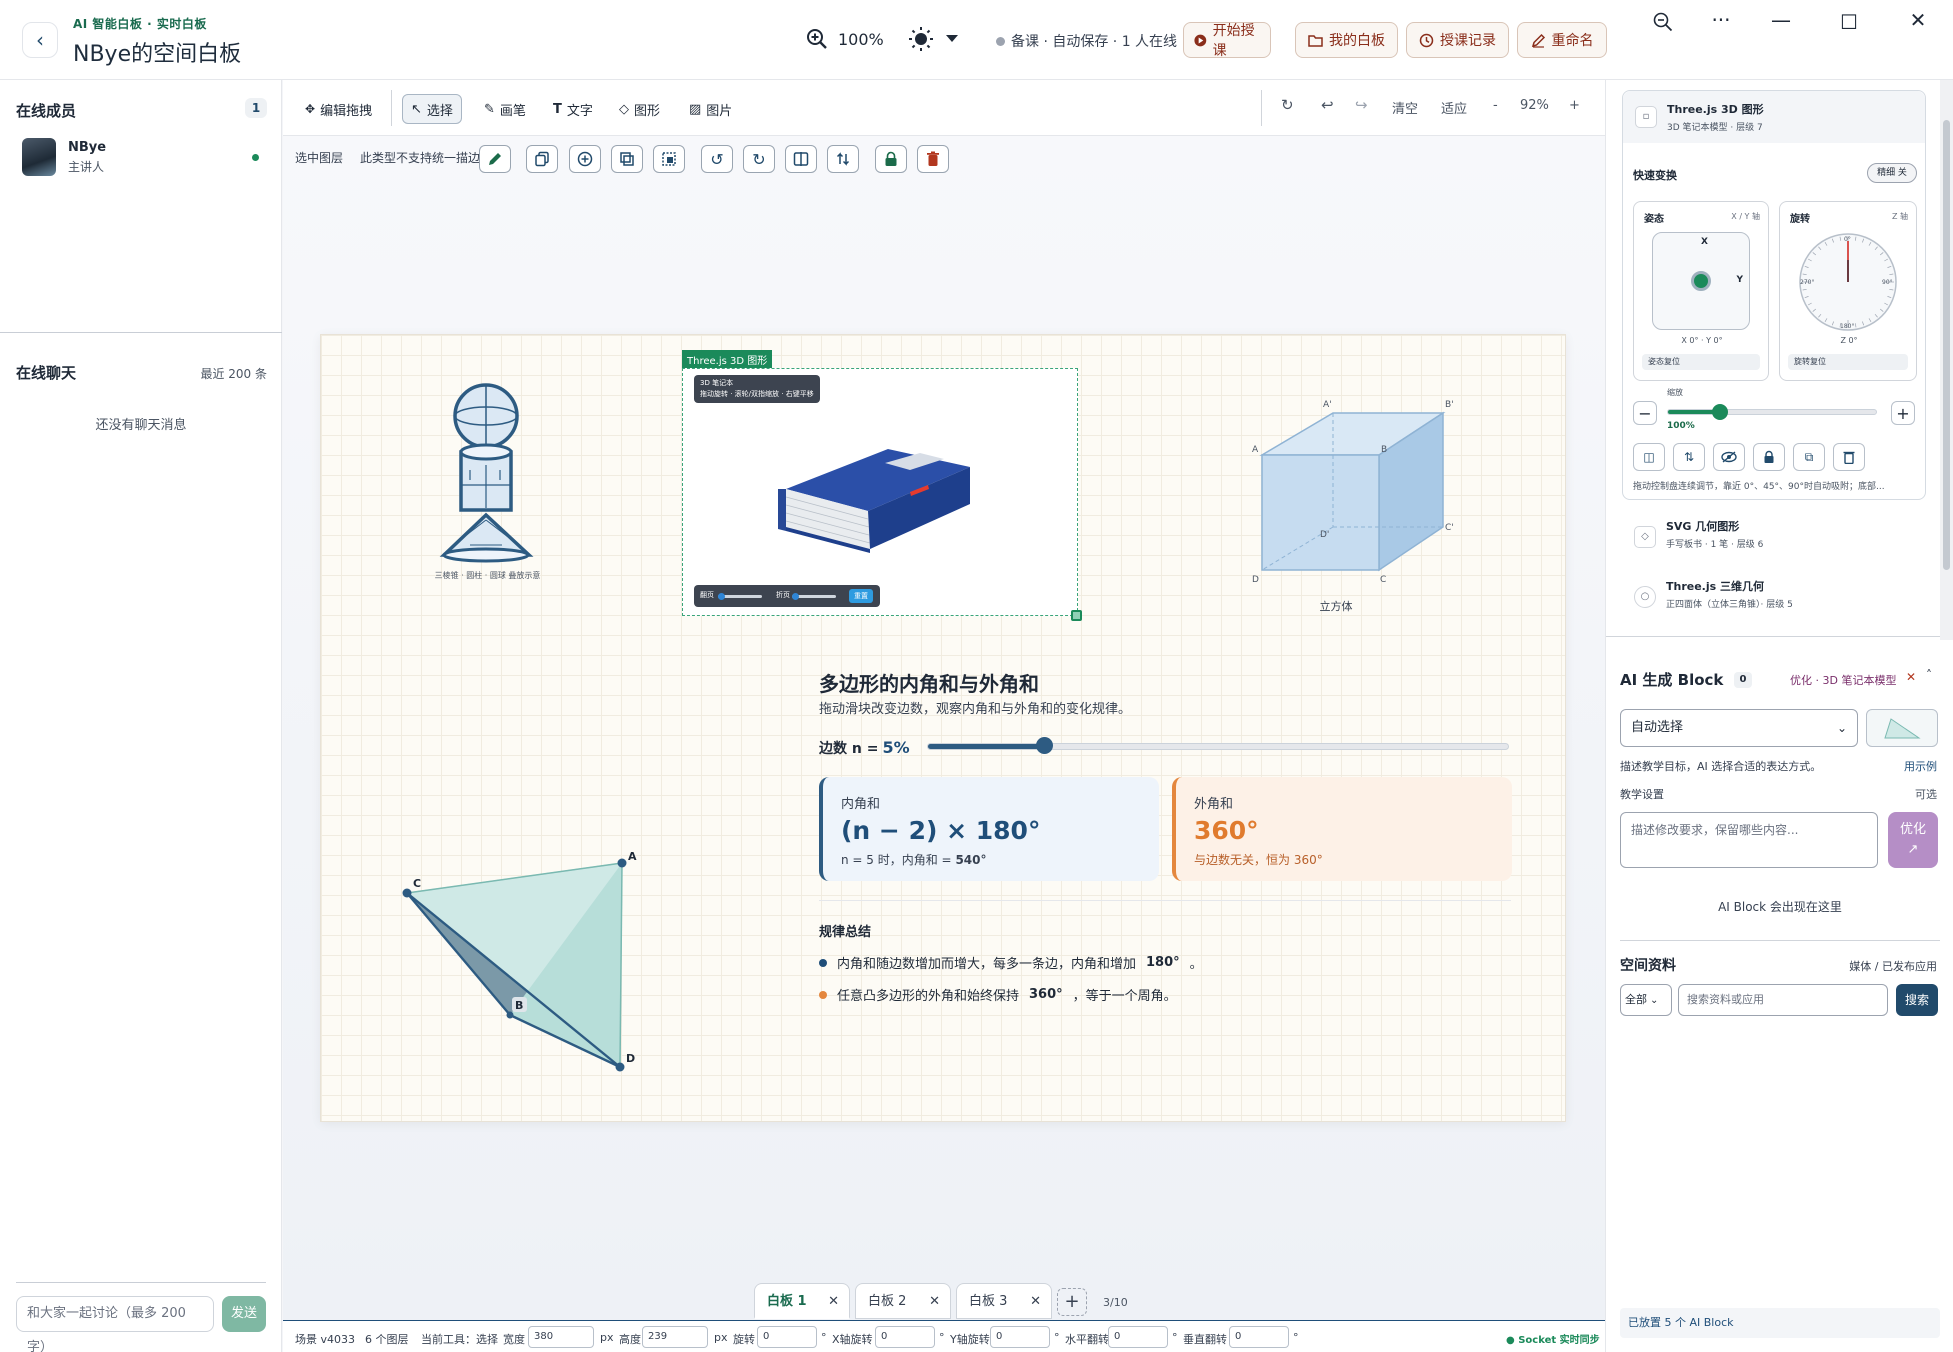 Image resolution: width=1953 pixels, height=1352 pixels. Describe the element at coordinates (843, 159) in the screenshot. I see `flip-vertical-button` at that location.